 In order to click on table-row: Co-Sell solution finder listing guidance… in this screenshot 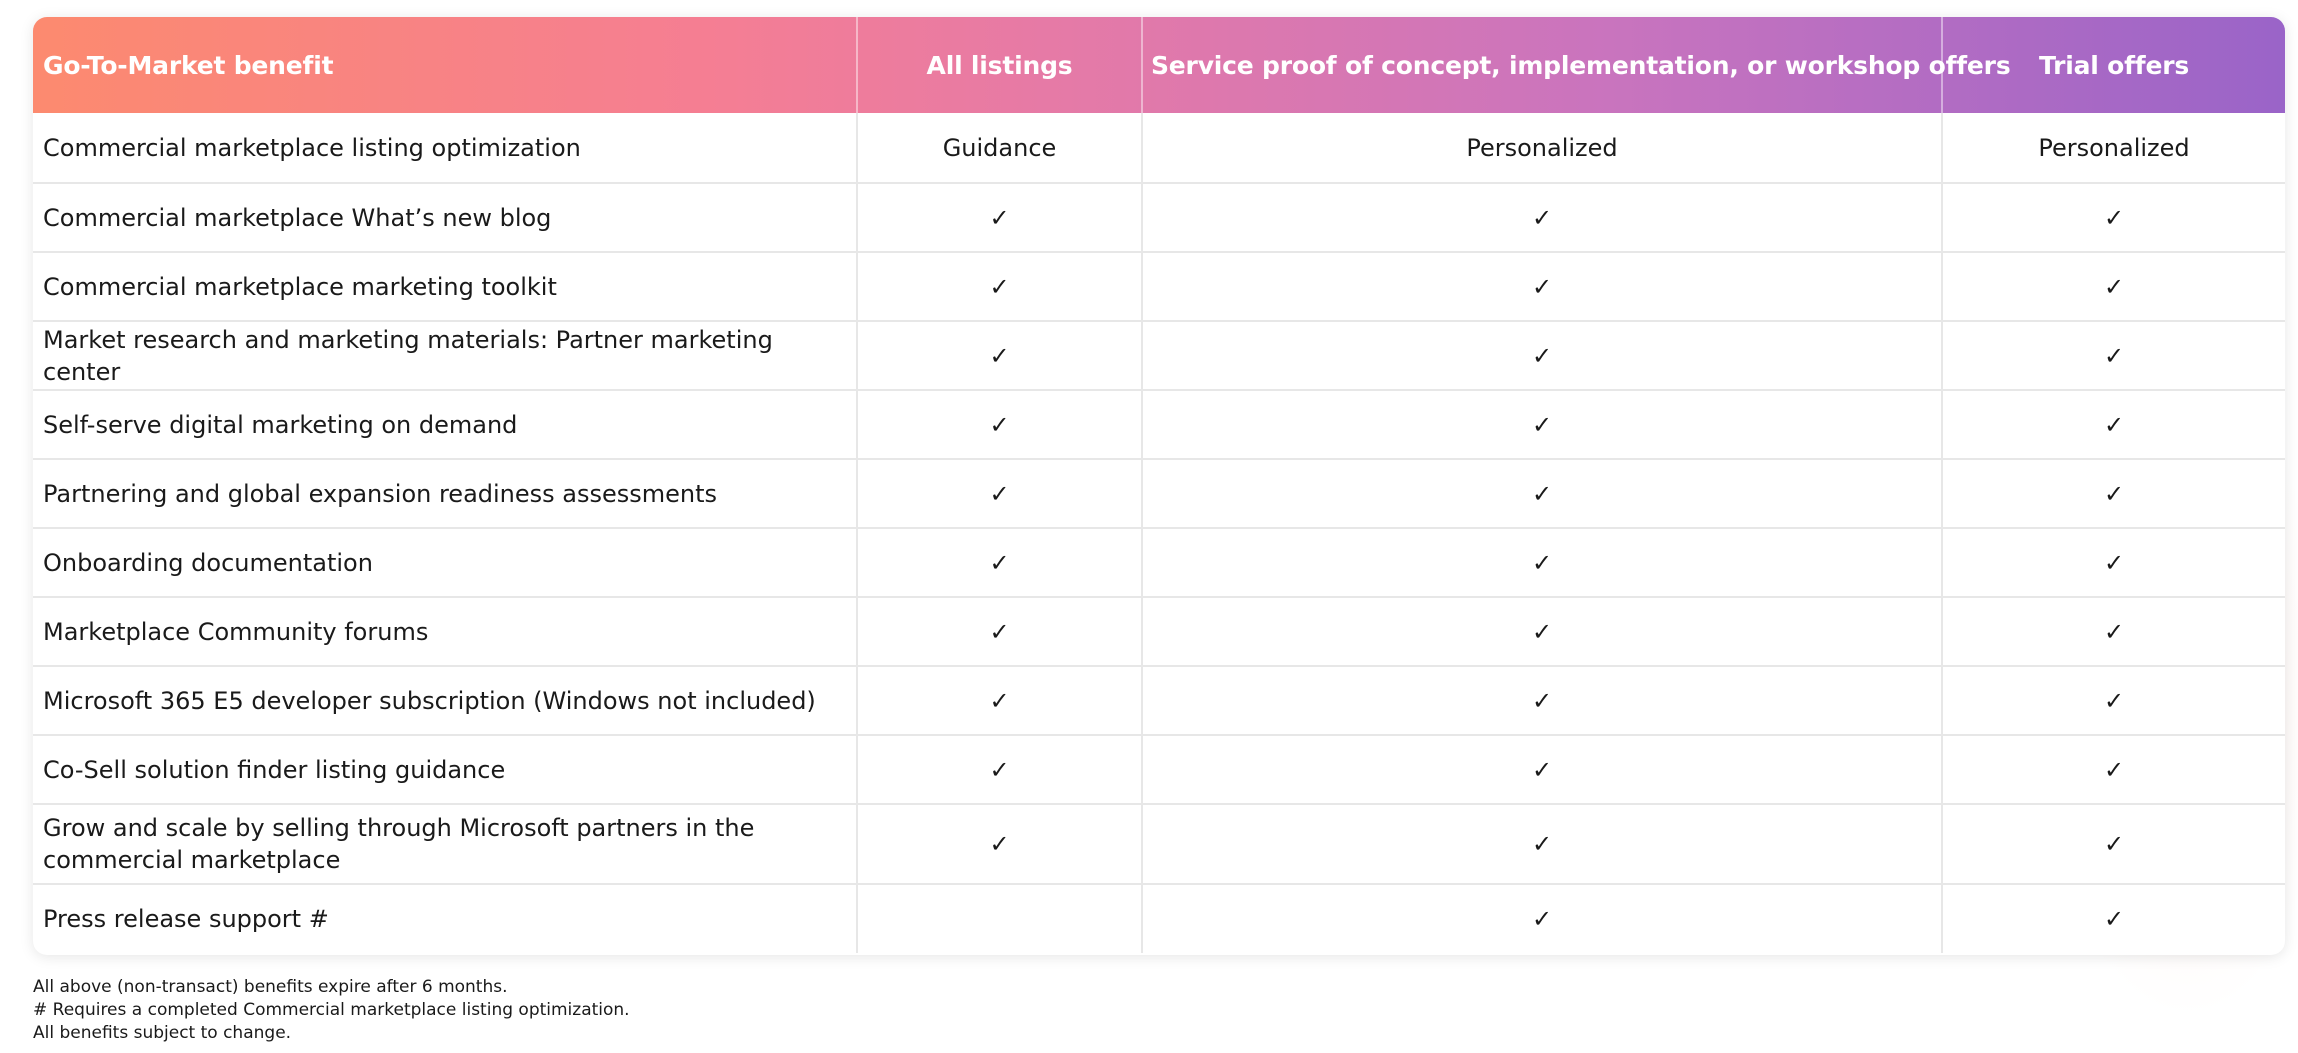, I will do `click(1159, 769)`.